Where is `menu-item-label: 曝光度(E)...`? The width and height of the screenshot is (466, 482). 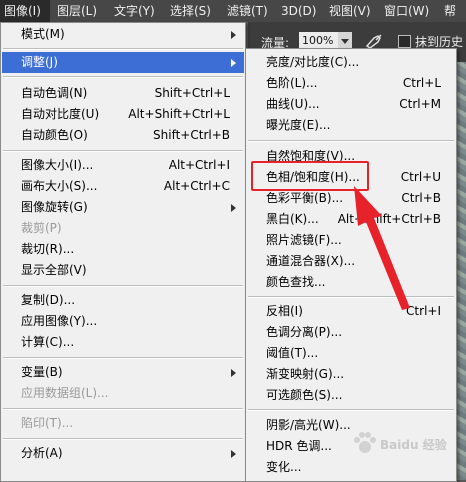
menu-item-label: 曝光度(E)... is located at coordinates (298, 125).